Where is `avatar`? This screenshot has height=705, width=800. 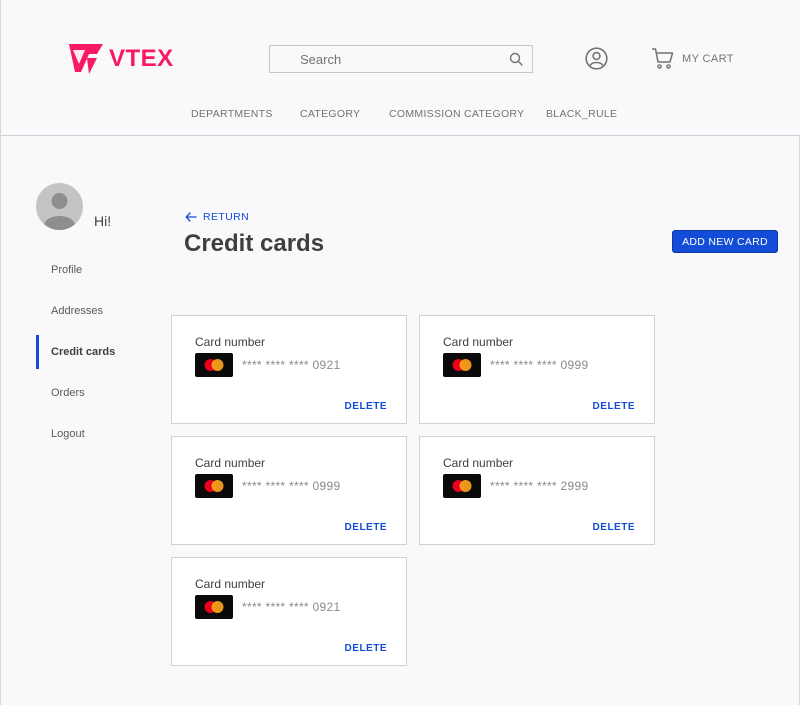 avatar is located at coordinates (59, 206).